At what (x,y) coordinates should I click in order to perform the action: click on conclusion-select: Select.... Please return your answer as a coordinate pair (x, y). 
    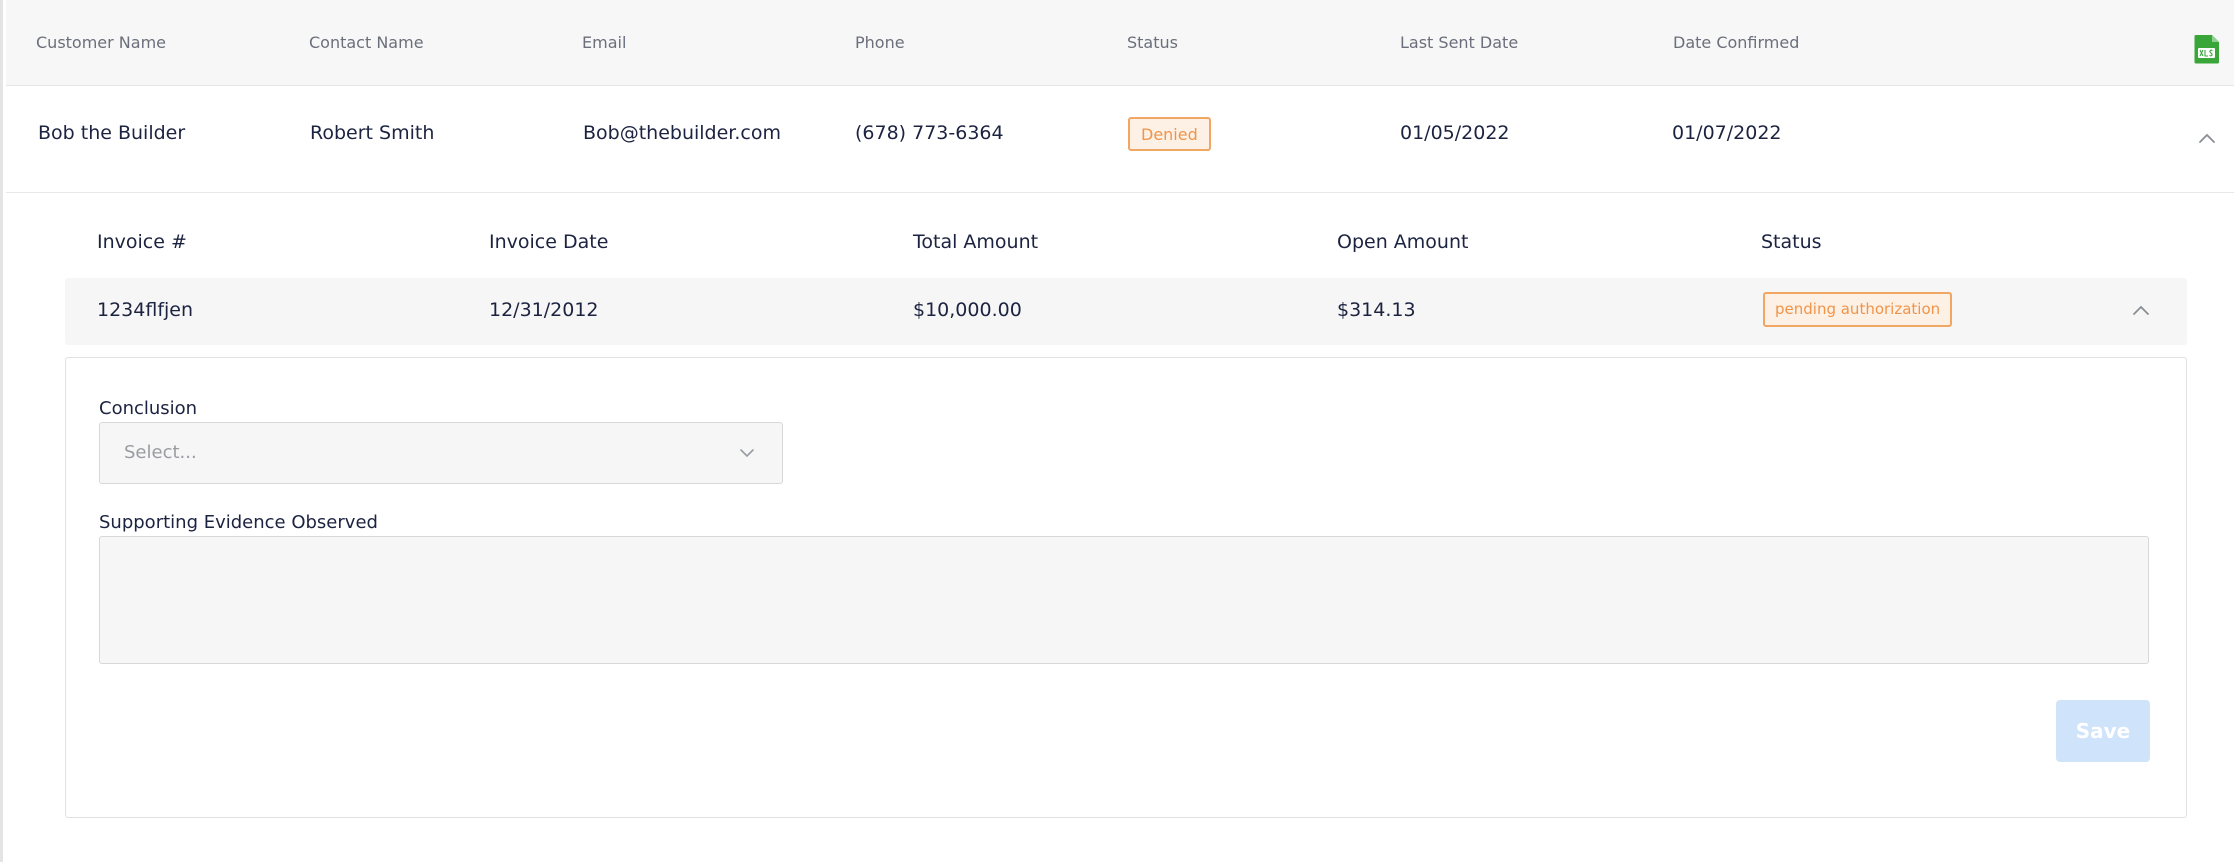
    Looking at the image, I should click on (441, 453).